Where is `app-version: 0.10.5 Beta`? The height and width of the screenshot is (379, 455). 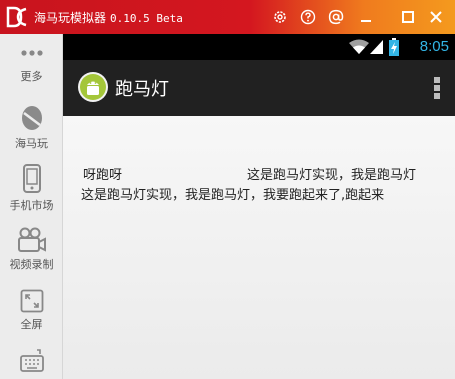
app-version: 0.10.5 Beta is located at coordinates (146, 18).